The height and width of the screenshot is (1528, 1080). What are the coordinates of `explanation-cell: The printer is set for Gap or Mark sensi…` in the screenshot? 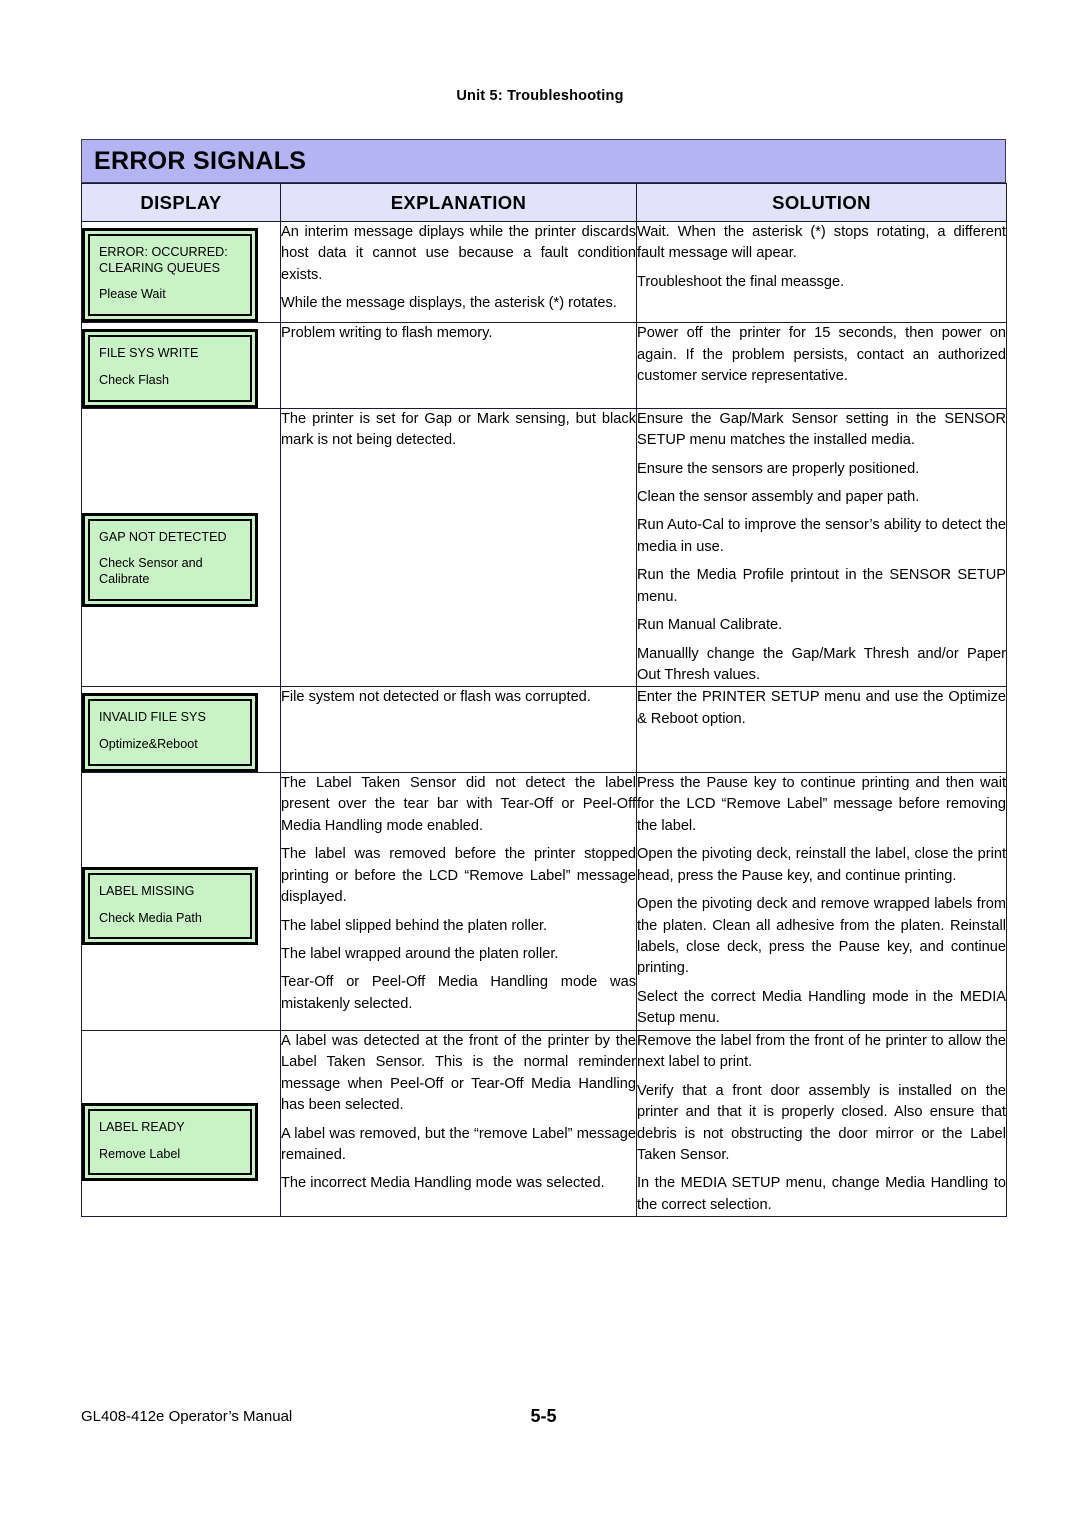 It's located at (458, 547).